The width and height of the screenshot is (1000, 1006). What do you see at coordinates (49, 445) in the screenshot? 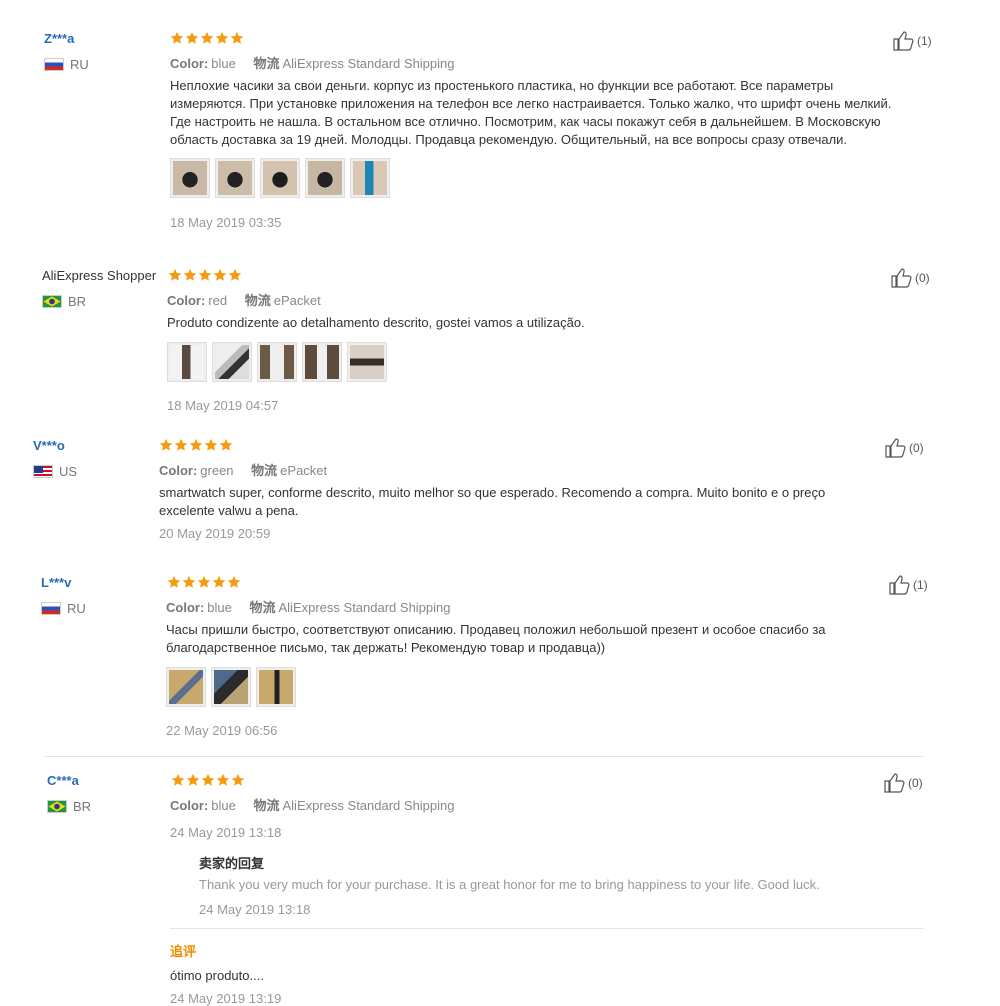
I see `reviewer-name: V***o` at bounding box center [49, 445].